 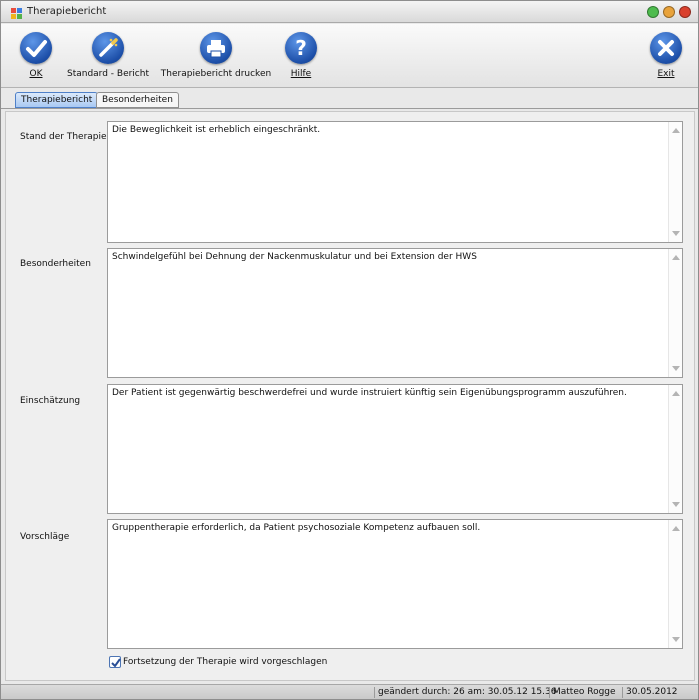 I want to click on print-report-button: Therapiebericht drucken, so click(x=216, y=55).